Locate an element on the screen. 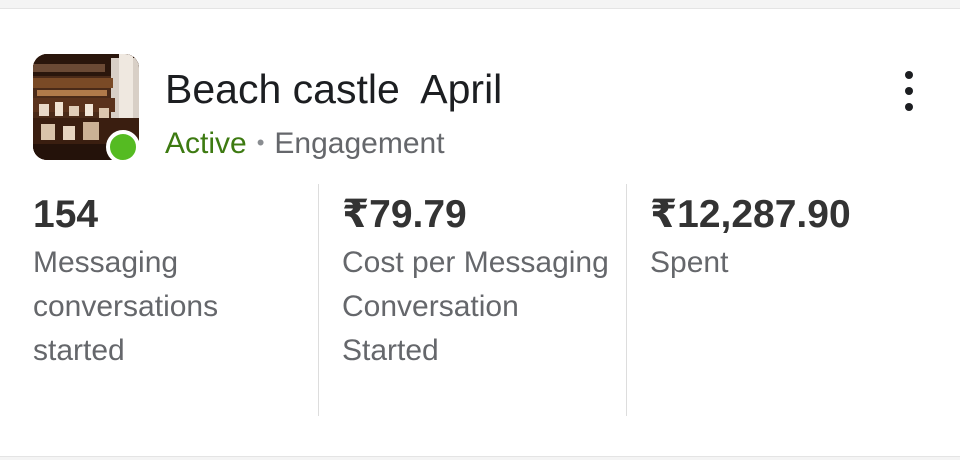 The width and height of the screenshot is (960, 460). metric-value: ₹12,287.90 is located at coordinates (750, 214).